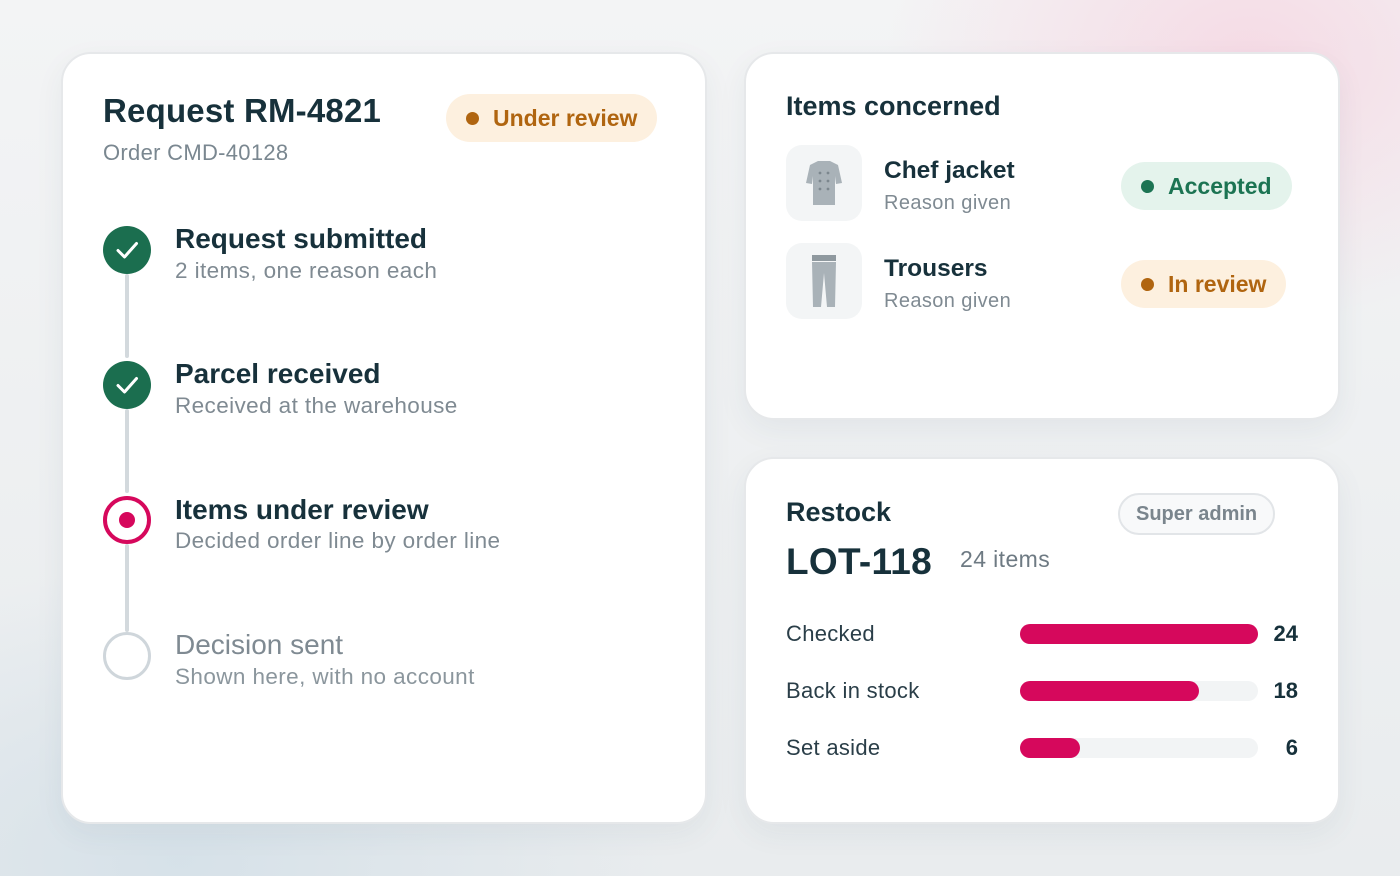 The image size is (1400, 876). What do you see at coordinates (839, 512) in the screenshot?
I see `restock-heading: Restock` at bounding box center [839, 512].